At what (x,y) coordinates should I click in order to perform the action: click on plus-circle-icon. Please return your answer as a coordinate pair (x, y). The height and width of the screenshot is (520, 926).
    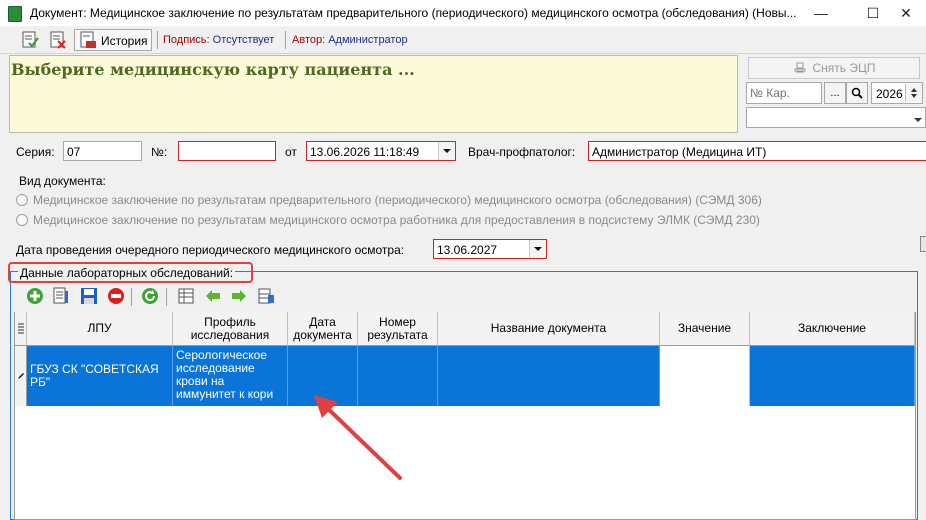
    Looking at the image, I should click on (35, 296).